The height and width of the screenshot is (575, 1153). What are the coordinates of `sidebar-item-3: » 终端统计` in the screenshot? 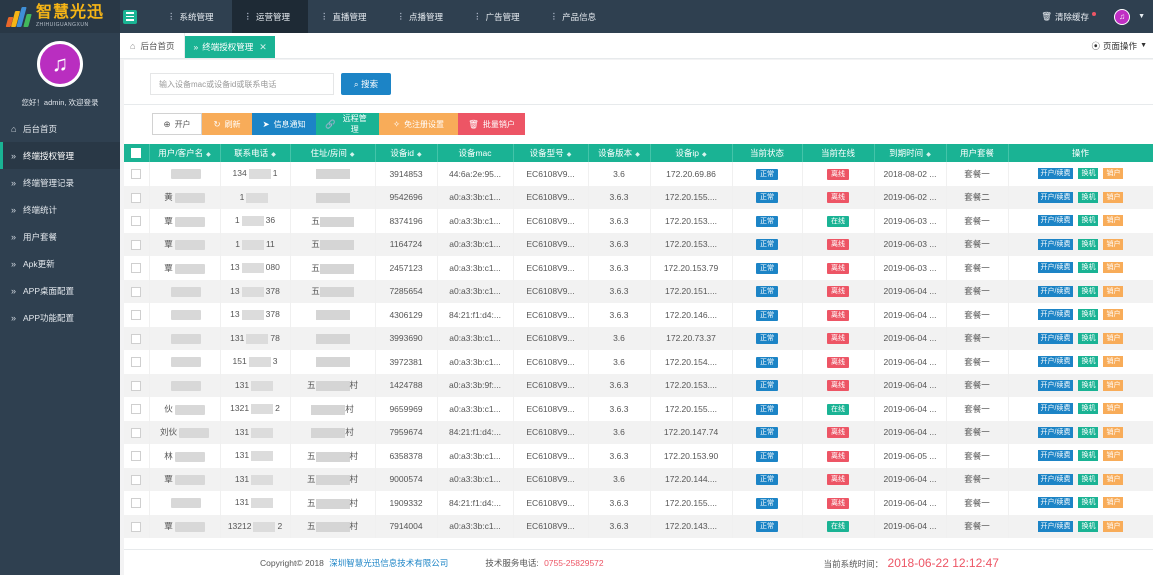 It's located at (60, 209).